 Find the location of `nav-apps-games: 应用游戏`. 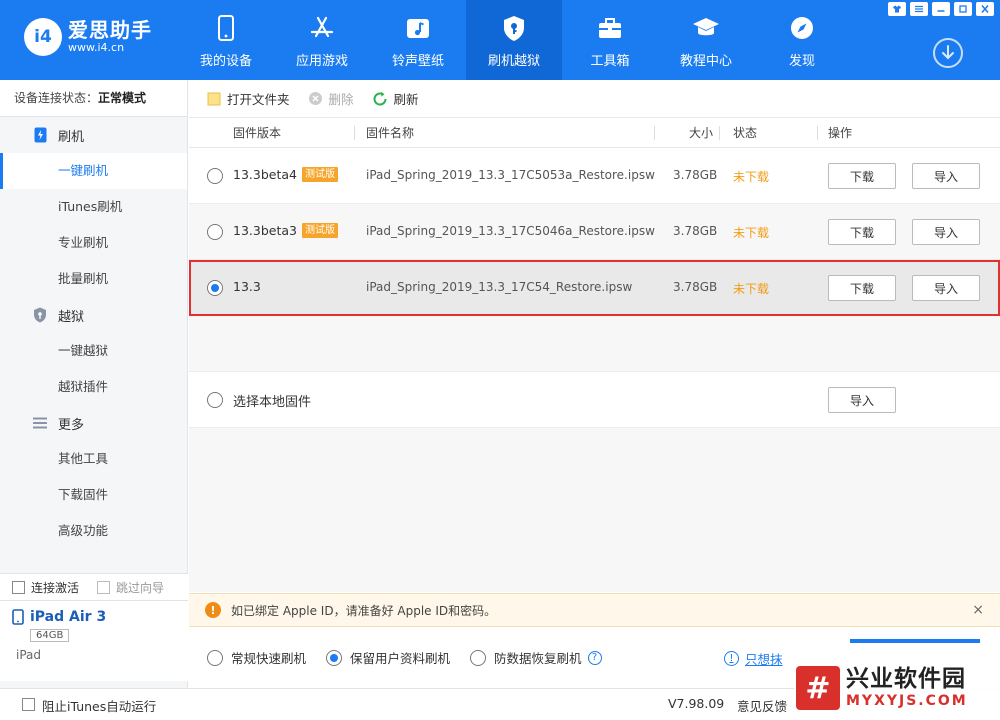

nav-apps-games: 应用游戏 is located at coordinates (322, 40).